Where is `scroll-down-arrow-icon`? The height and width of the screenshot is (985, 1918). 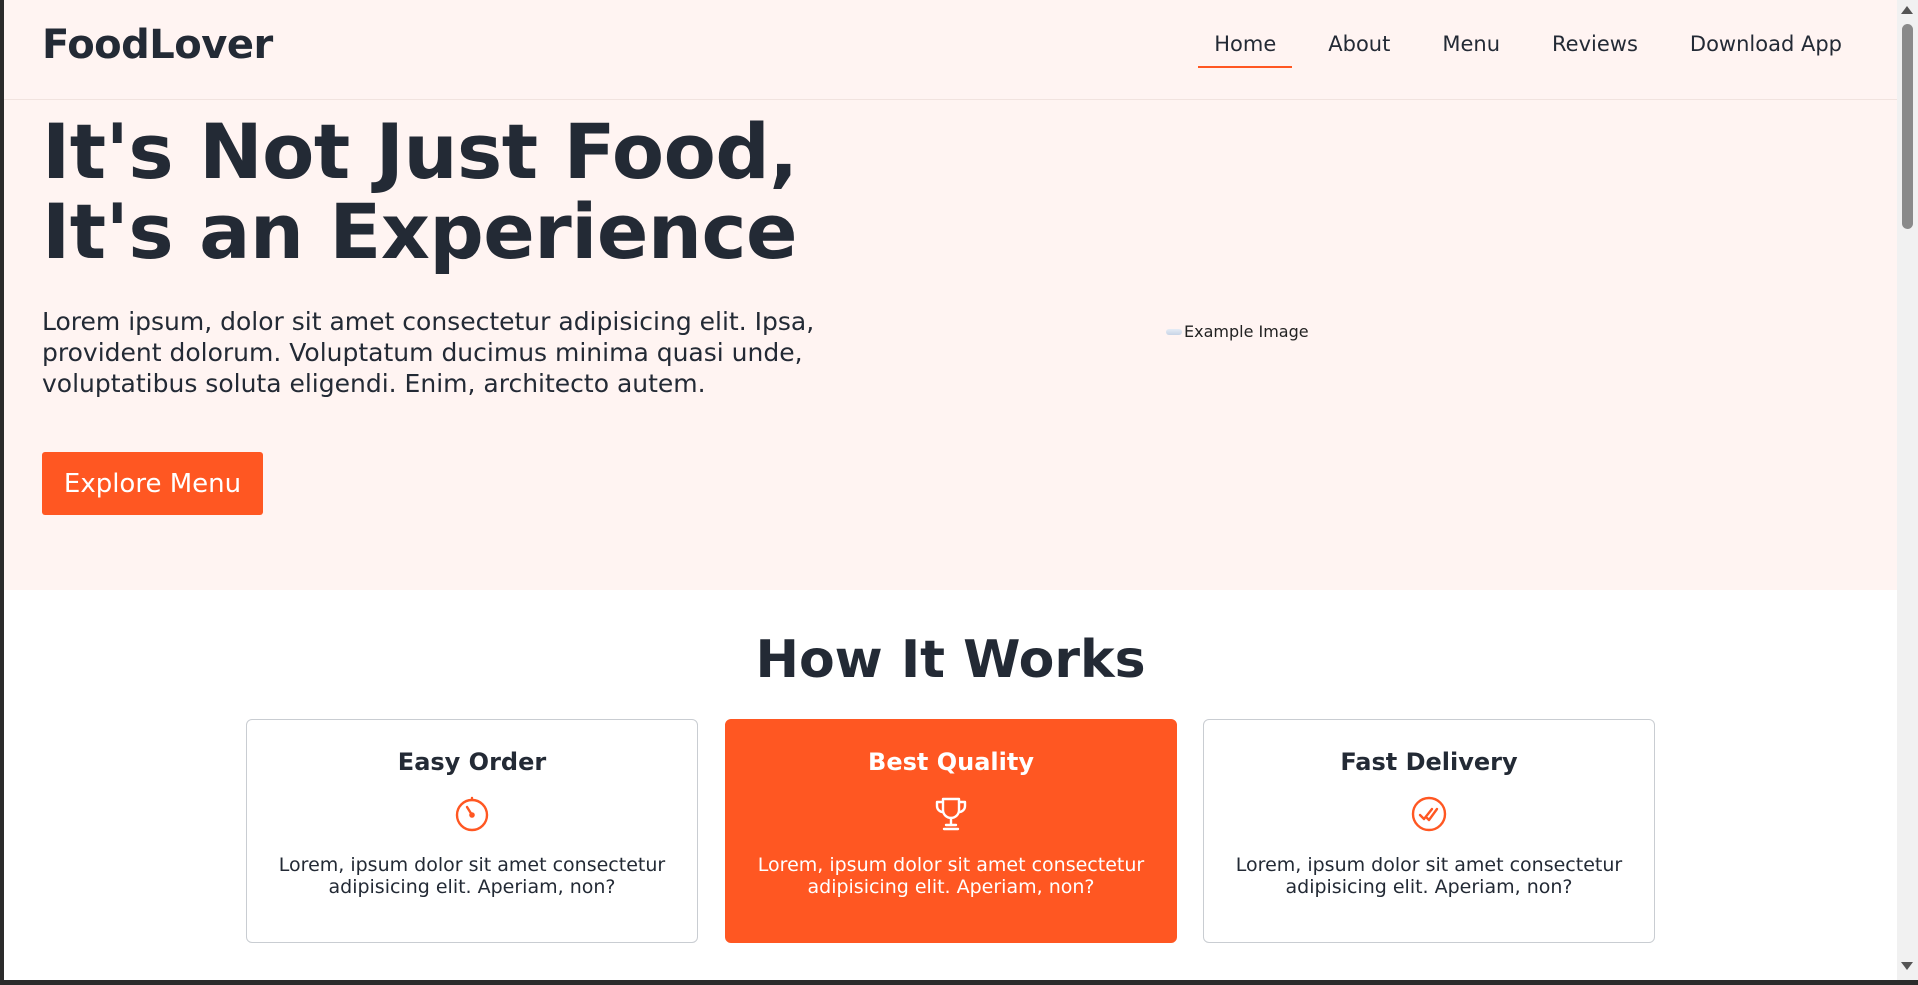
scroll-down-arrow-icon is located at coordinates (1907, 966).